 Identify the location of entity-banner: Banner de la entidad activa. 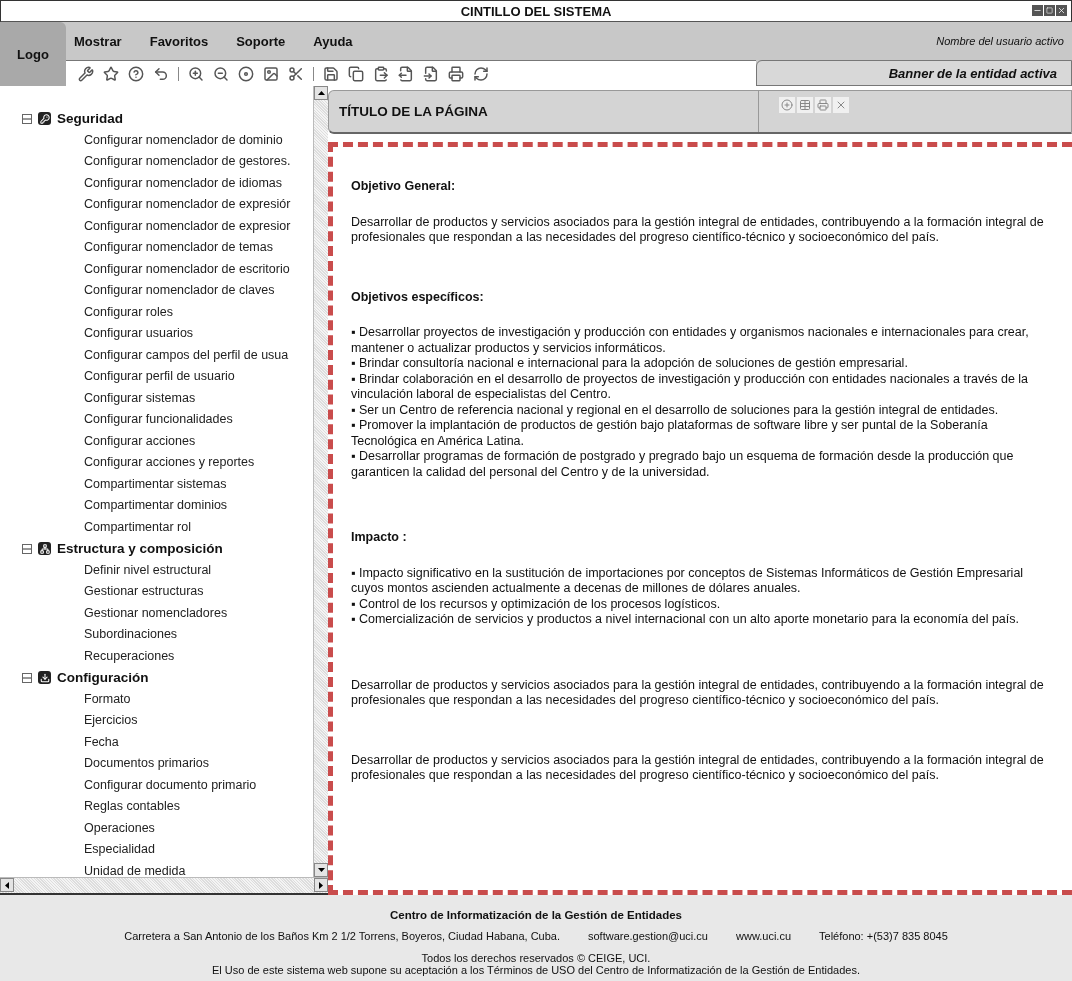
(914, 73).